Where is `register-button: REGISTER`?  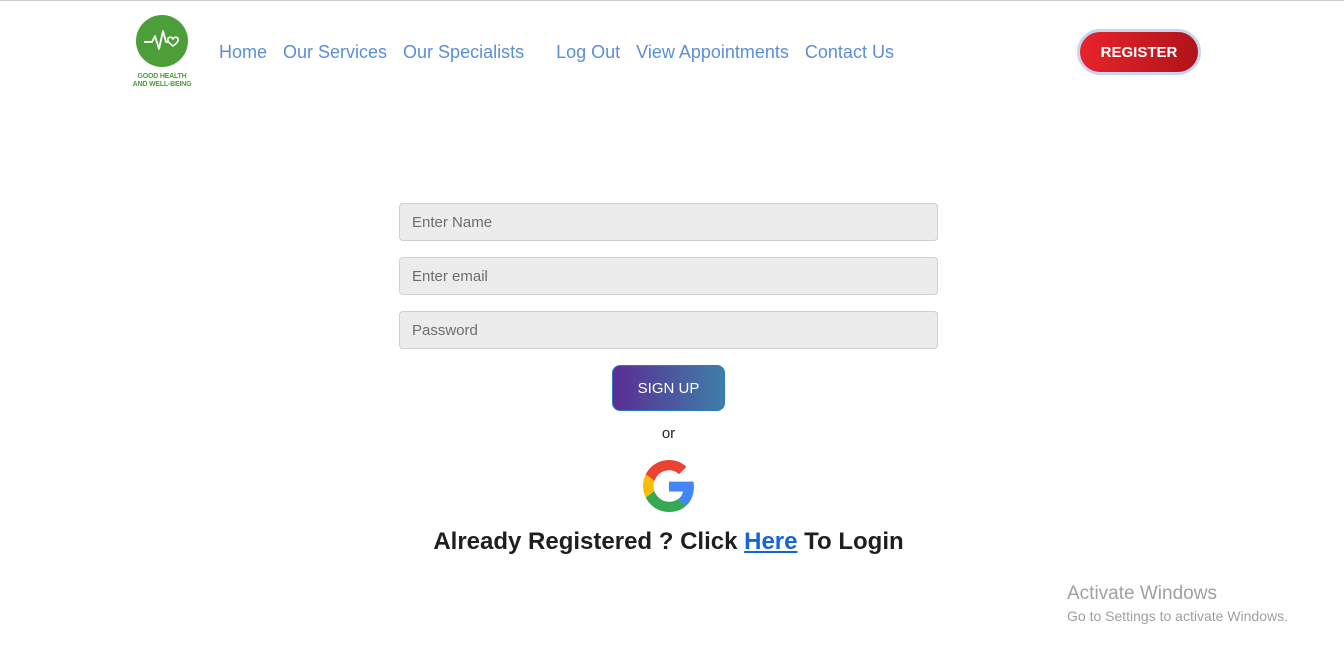 register-button: REGISTER is located at coordinates (1139, 52).